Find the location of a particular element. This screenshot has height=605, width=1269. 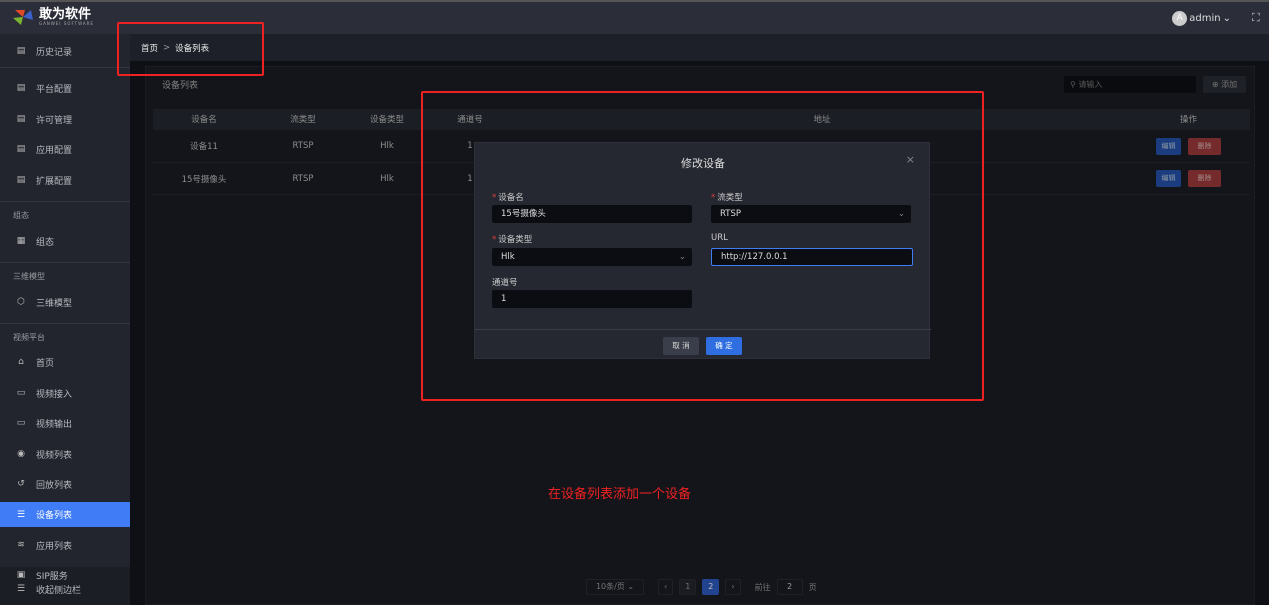

sidebar-footer: ▣ SIP服务 ☰ 收起侧边栏 is located at coordinates (65, 586).